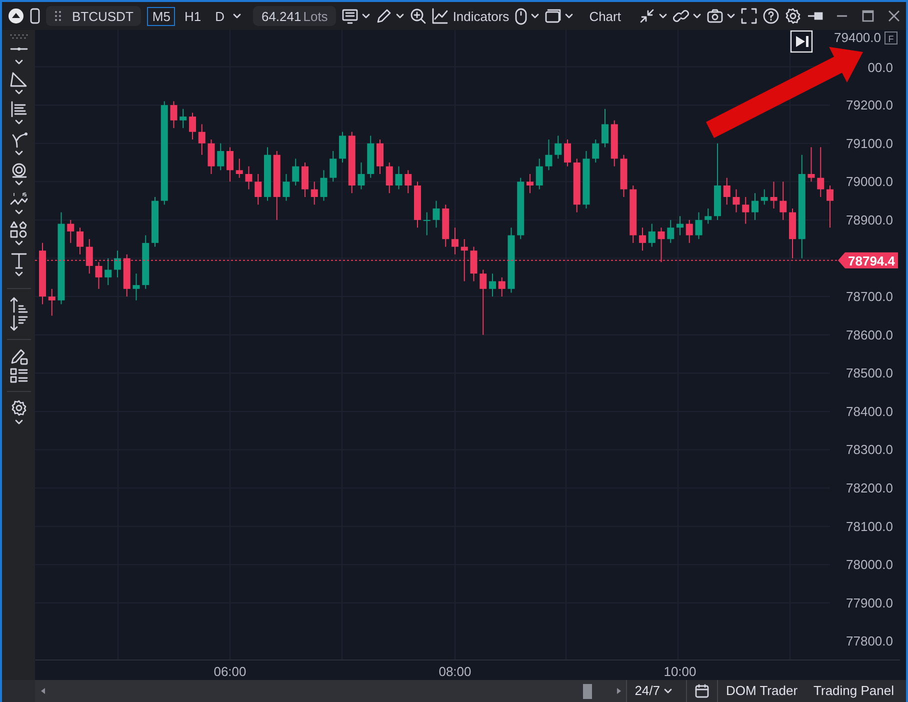  Describe the element at coordinates (869, 373) in the screenshot. I see `price-axis-label: 78500.0` at that location.